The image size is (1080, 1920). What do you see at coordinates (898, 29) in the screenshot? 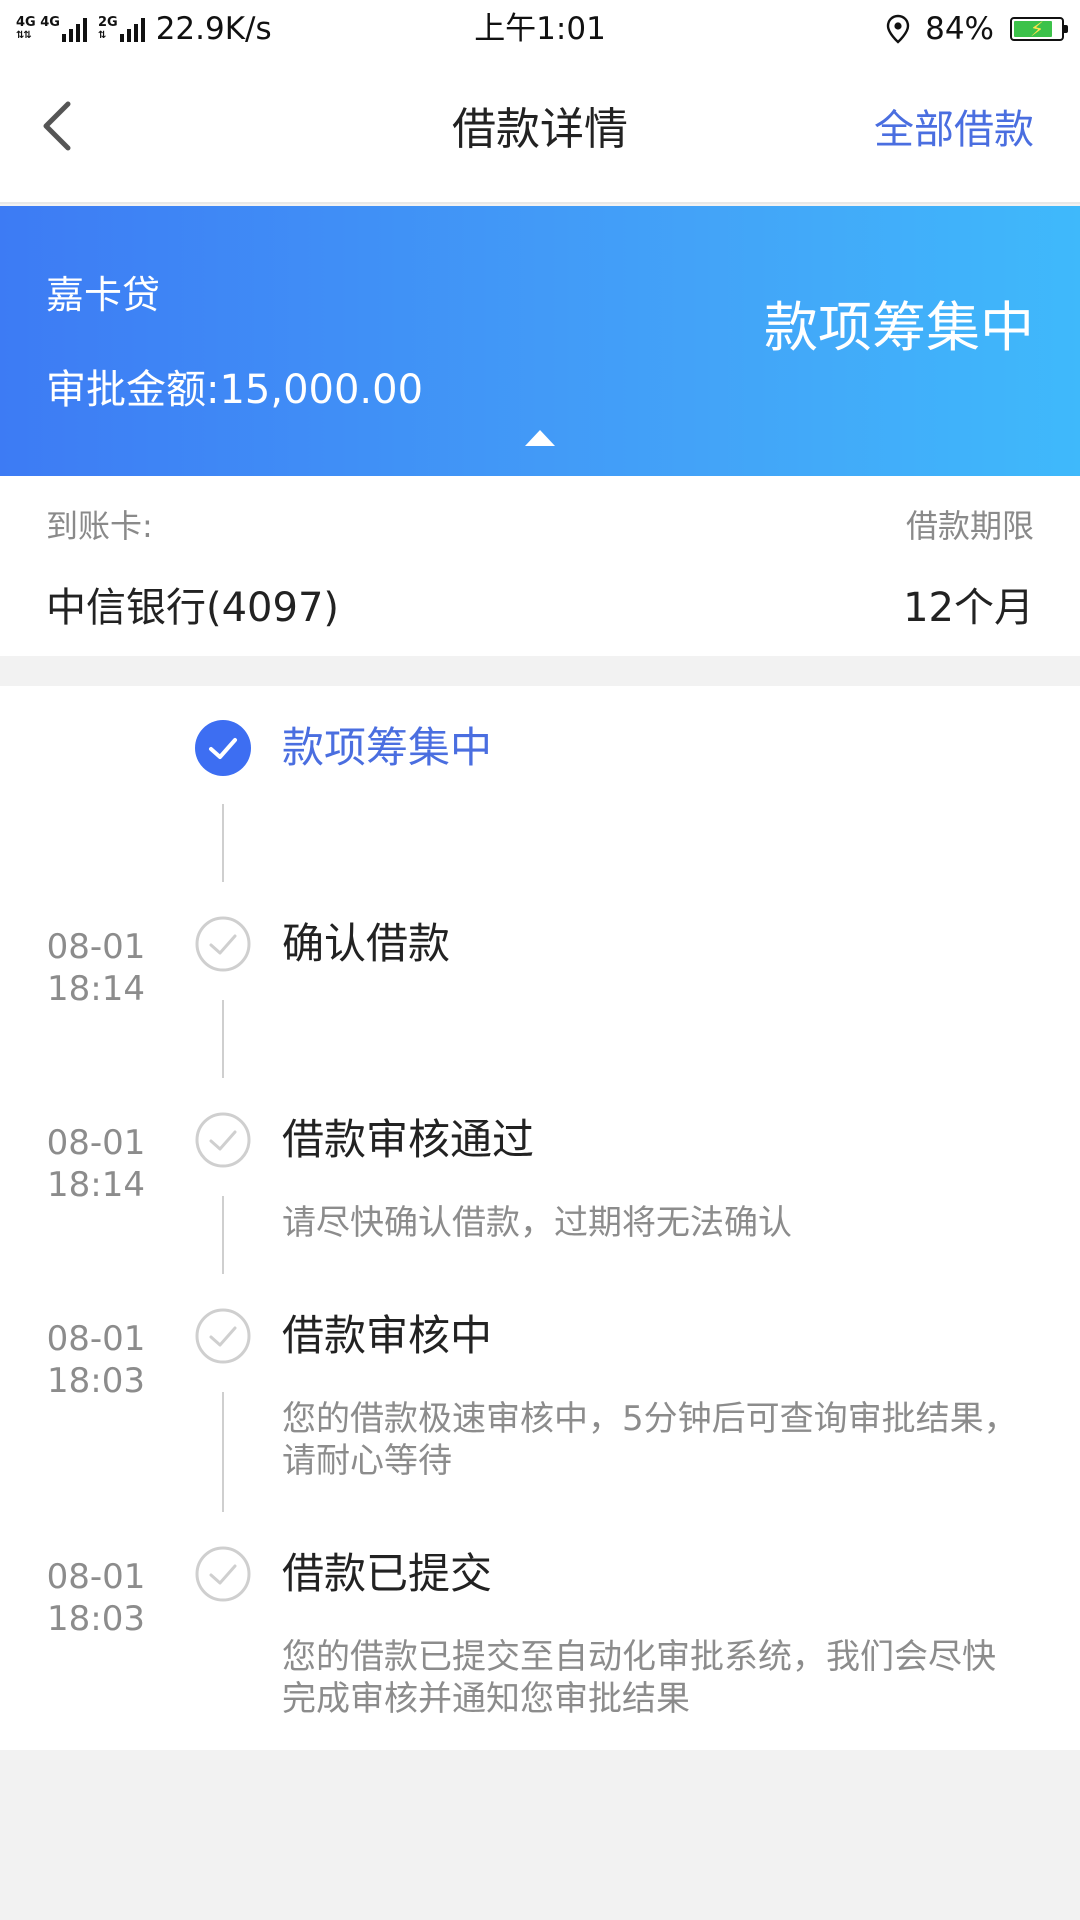
I see `location-icon` at bounding box center [898, 29].